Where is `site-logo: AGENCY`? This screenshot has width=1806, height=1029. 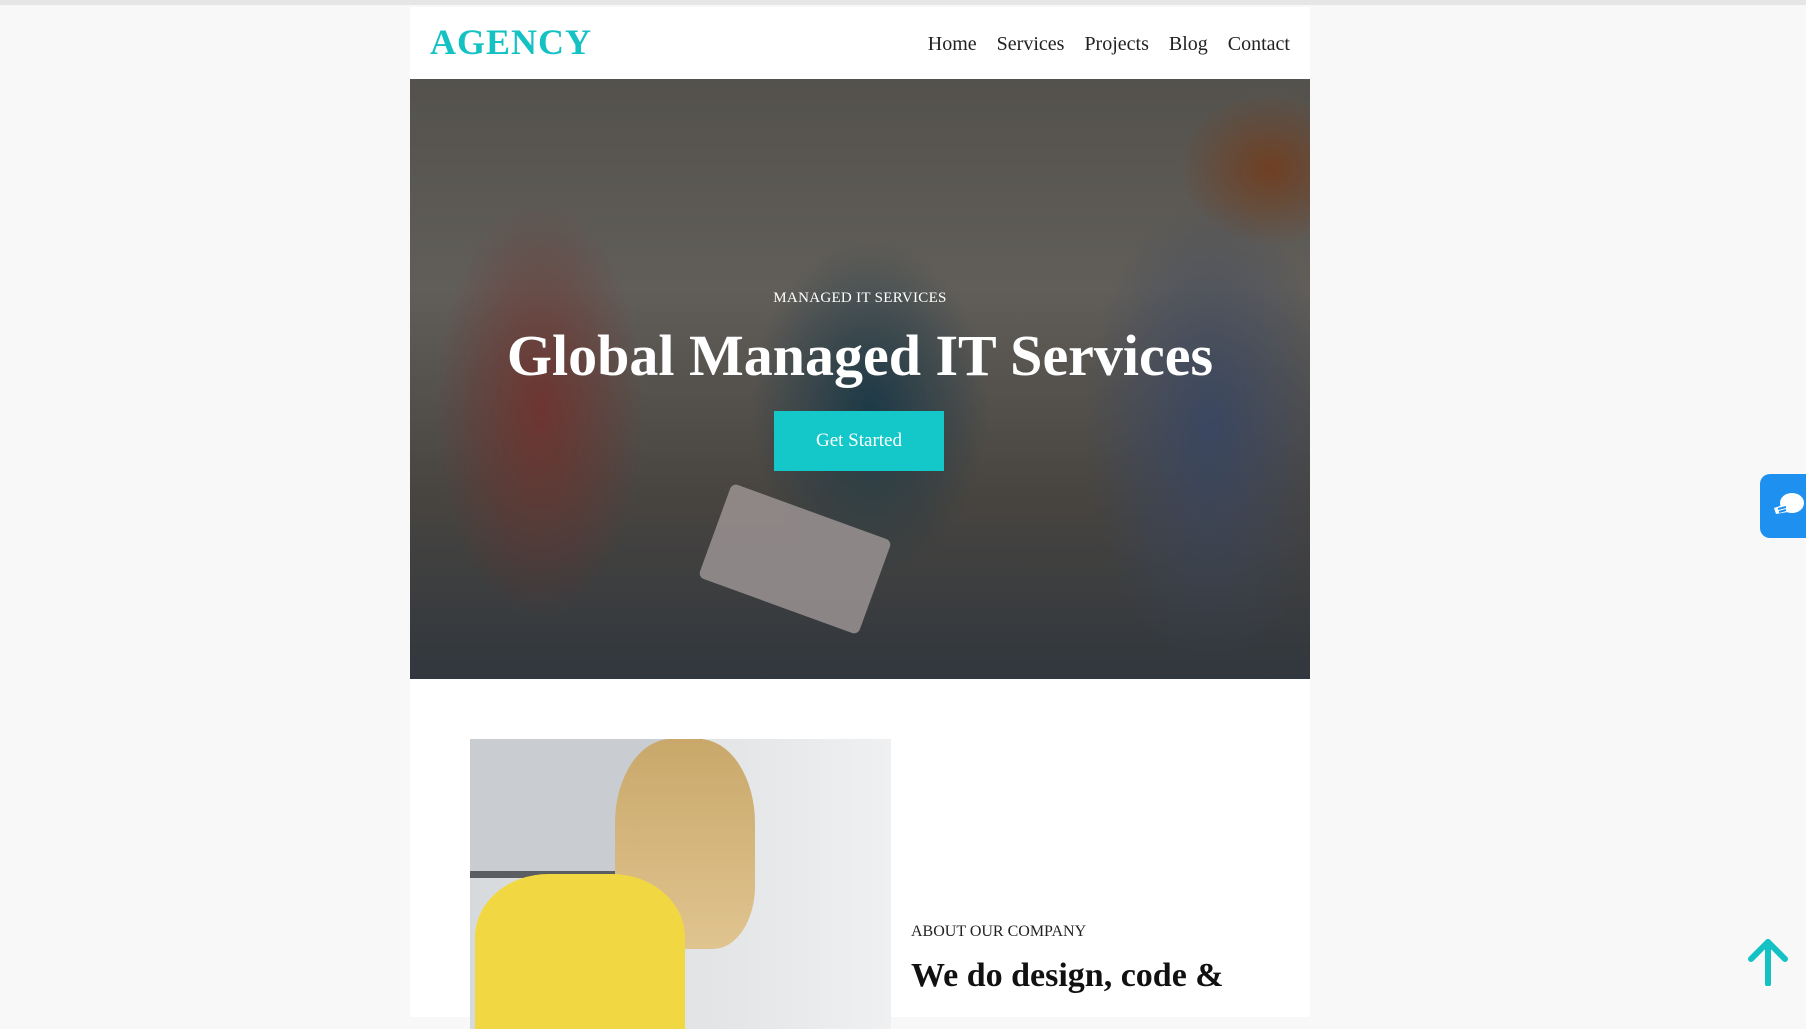
site-logo: AGENCY is located at coordinates (511, 42).